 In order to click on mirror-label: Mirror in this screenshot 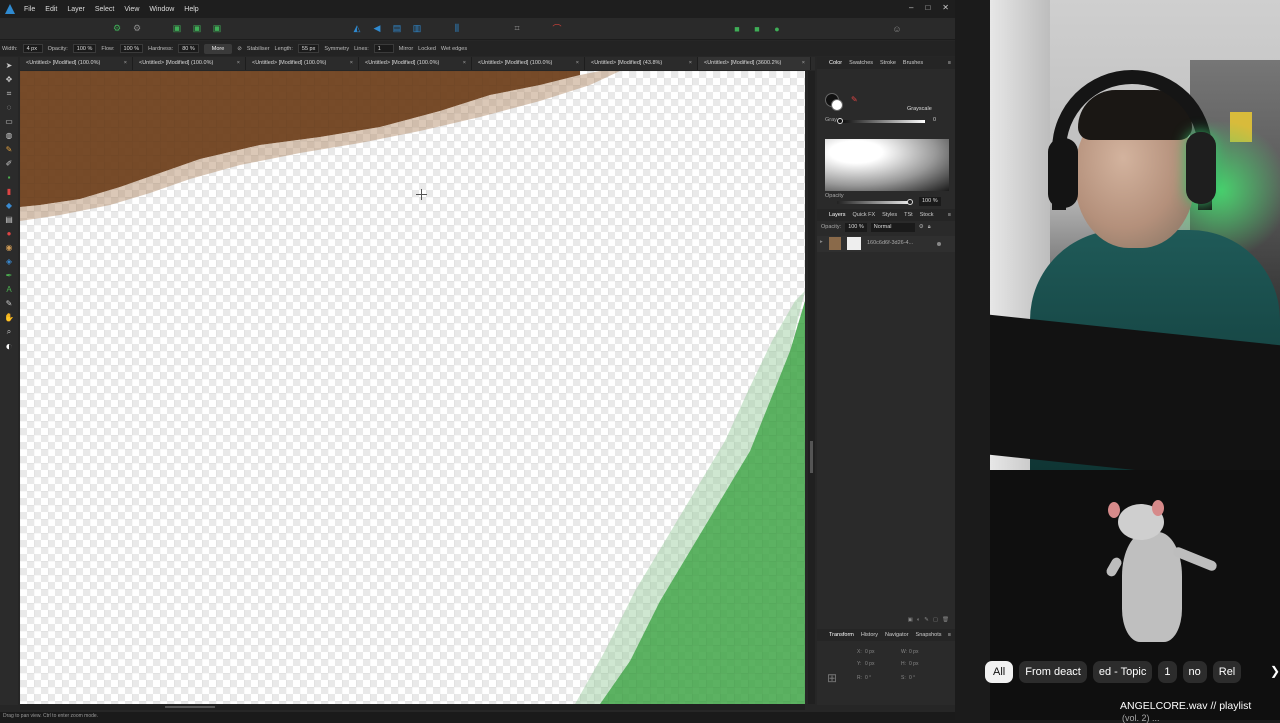, I will do `click(406, 49)`.